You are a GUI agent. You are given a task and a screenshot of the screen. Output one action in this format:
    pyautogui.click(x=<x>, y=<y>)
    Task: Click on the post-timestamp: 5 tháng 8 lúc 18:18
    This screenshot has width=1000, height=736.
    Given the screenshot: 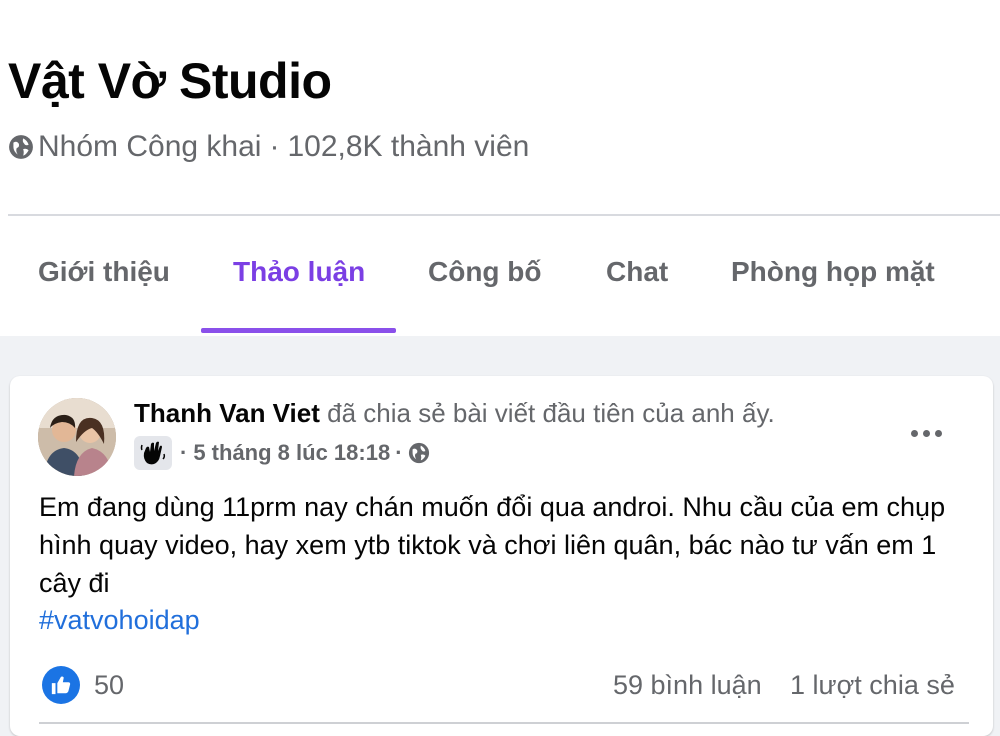 What is the action you would take?
    pyautogui.click(x=291, y=453)
    